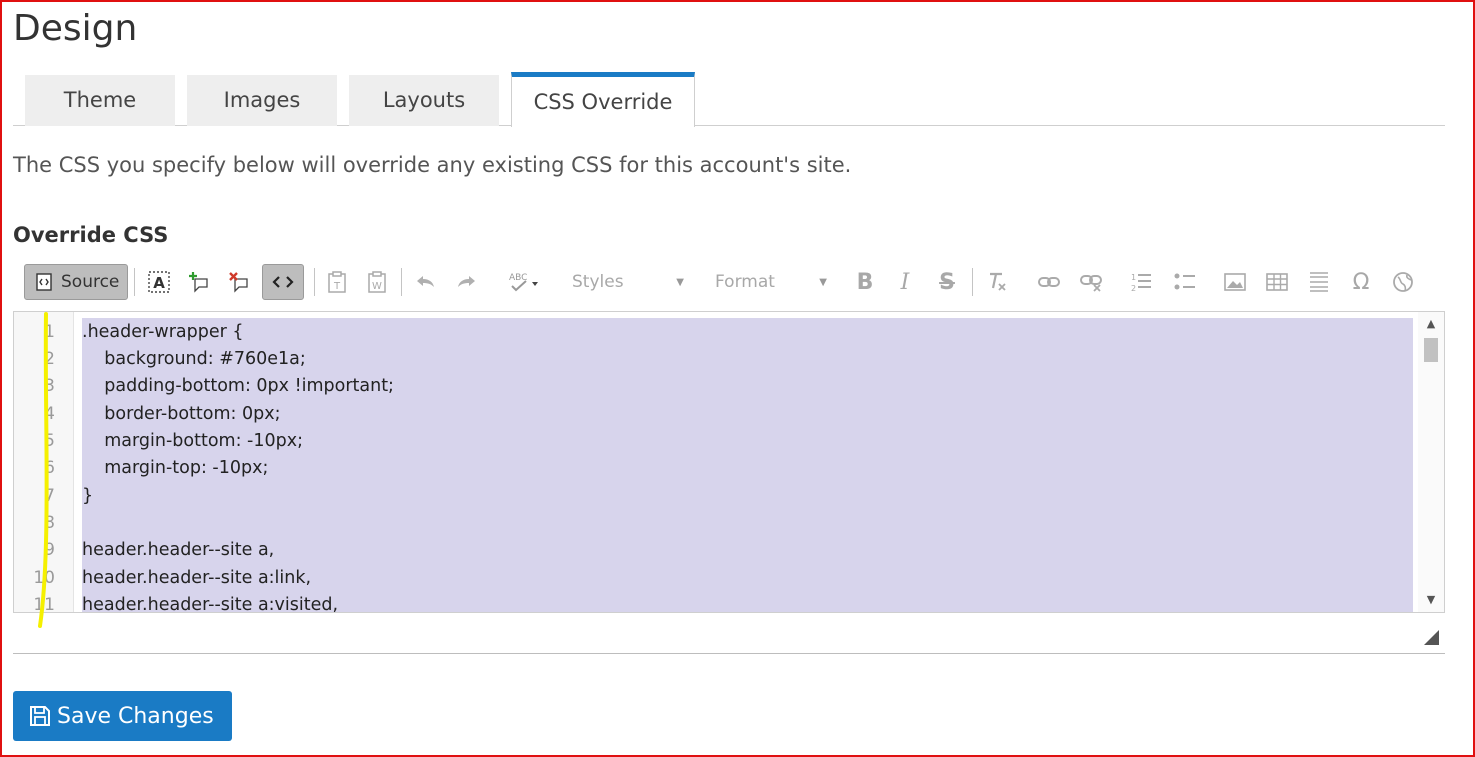  I want to click on styles-dropdown: Styles ▼, so click(628, 282).